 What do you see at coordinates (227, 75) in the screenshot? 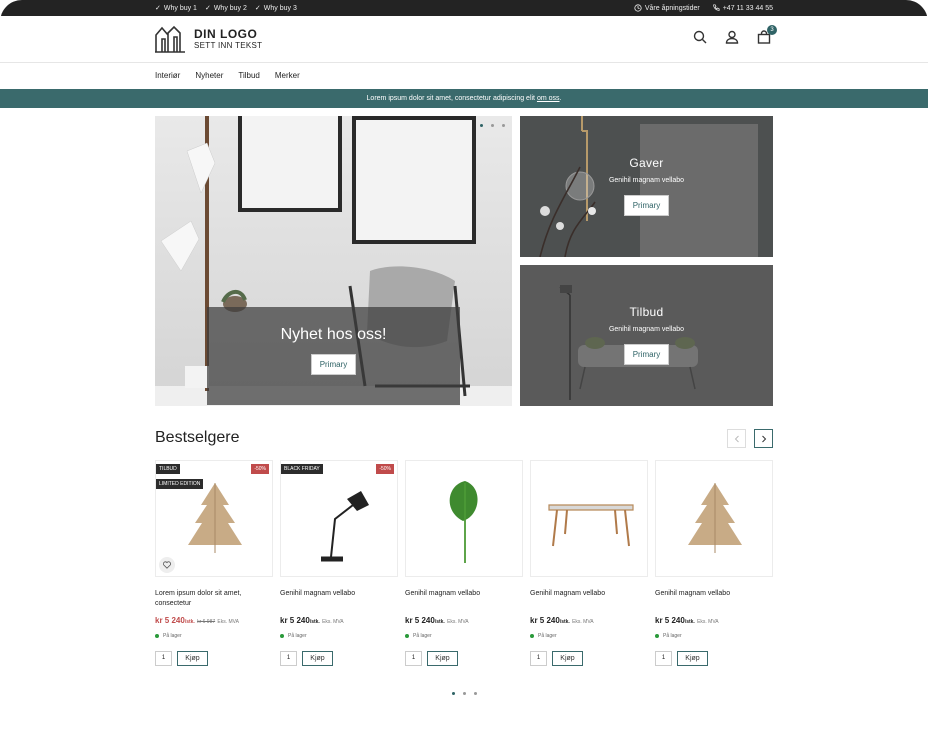
I see `main-nav: Interiør Nyheter Tilbud Merker` at bounding box center [227, 75].